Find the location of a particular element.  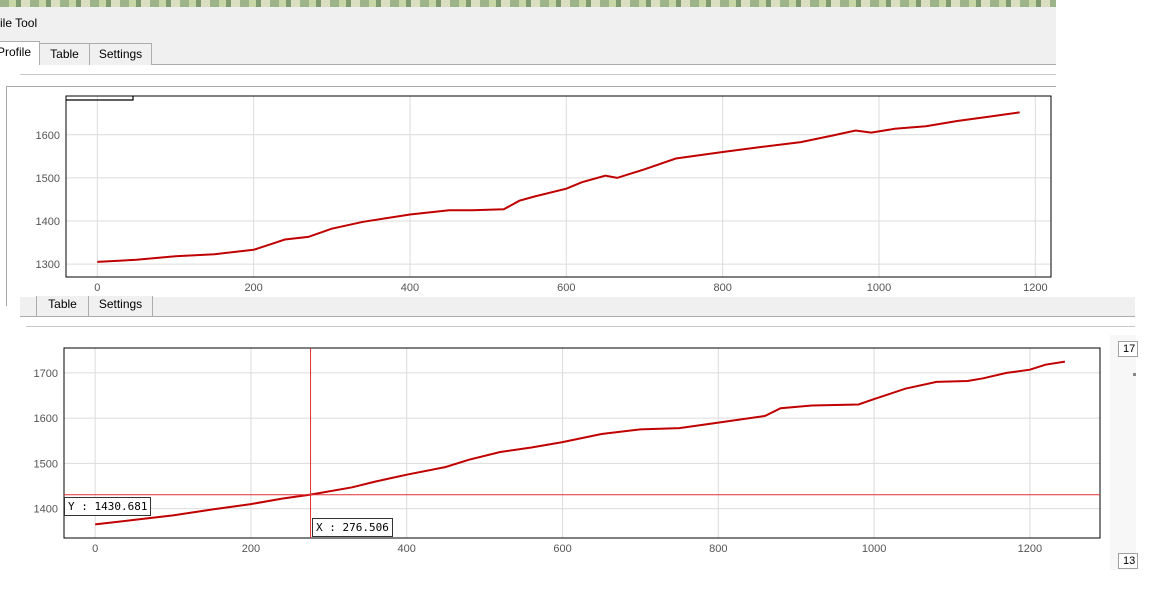

tab-profile: Profile is located at coordinates (20, 53).